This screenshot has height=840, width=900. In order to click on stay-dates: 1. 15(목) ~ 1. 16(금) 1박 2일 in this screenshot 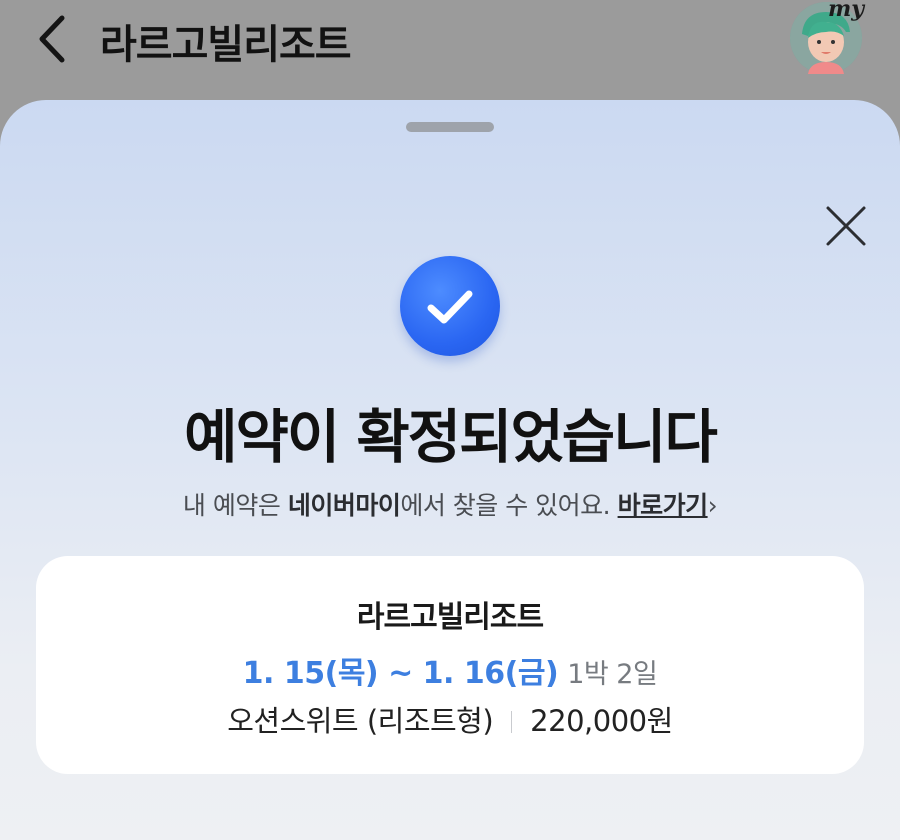, I will do `click(450, 670)`.